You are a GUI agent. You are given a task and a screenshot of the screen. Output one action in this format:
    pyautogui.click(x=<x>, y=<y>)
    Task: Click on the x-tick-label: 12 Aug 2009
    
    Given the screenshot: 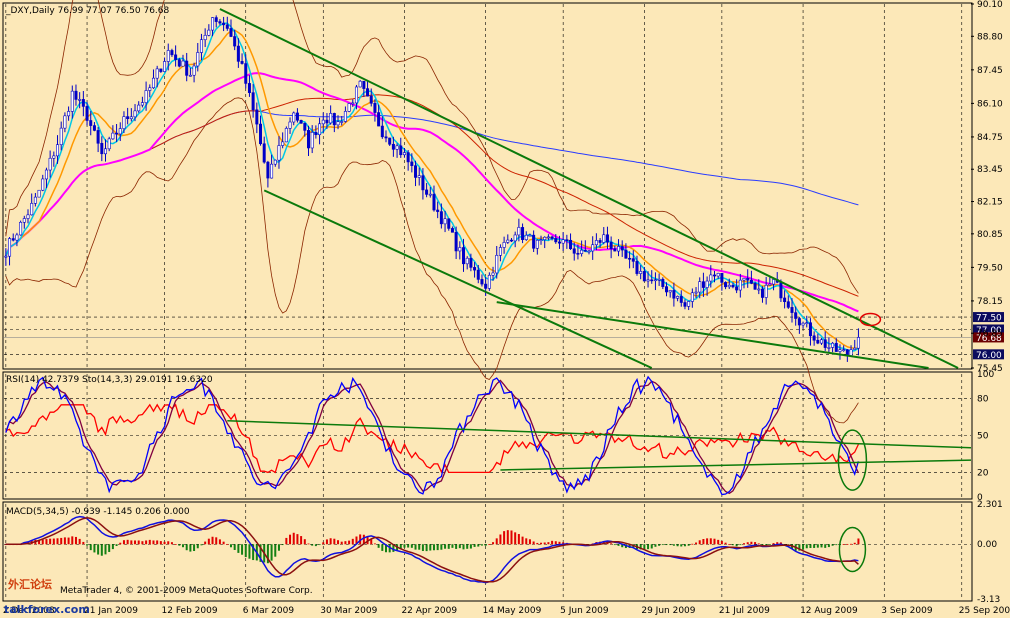 What is the action you would take?
    pyautogui.click(x=829, y=611)
    